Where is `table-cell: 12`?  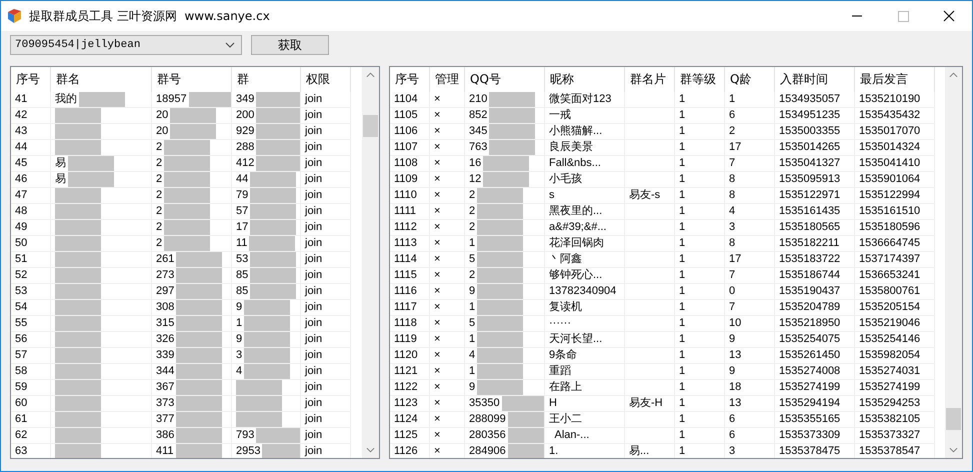
table-cell: 12 is located at coordinates (505, 180).